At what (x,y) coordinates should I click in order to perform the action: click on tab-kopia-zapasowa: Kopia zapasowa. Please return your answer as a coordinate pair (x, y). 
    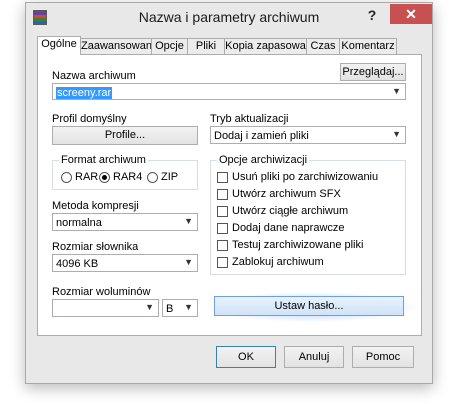
    Looking at the image, I should click on (265, 46).